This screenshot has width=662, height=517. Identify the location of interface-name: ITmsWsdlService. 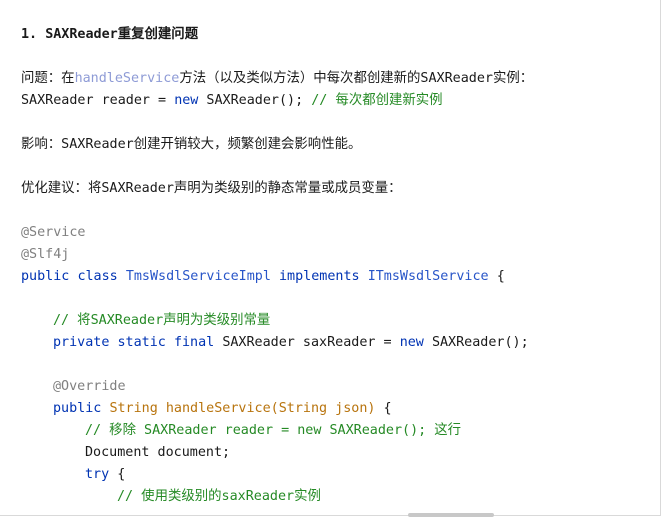
(428, 276).